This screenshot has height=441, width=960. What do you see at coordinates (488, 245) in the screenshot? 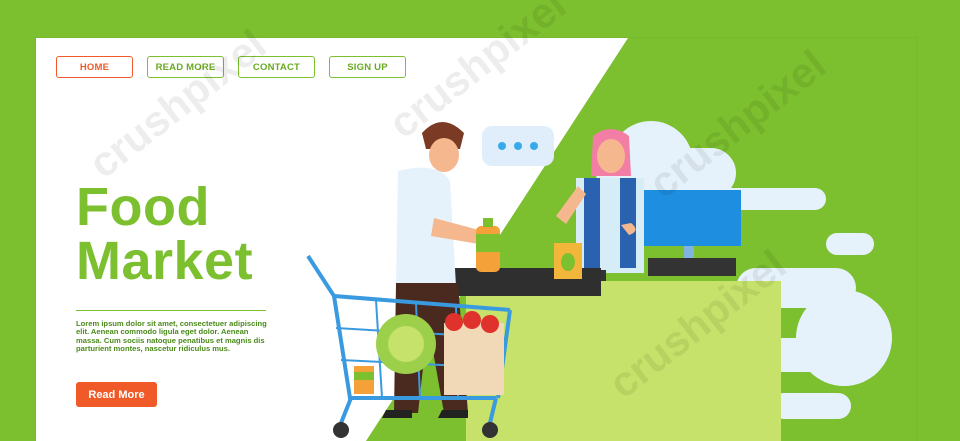
I see `juice-bottle` at bounding box center [488, 245].